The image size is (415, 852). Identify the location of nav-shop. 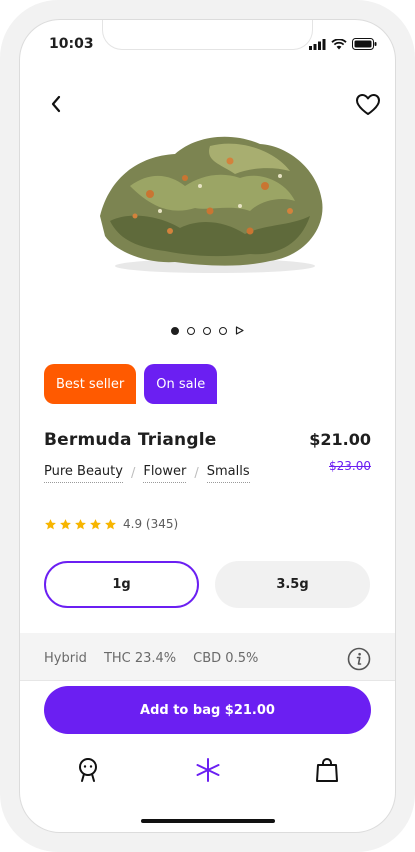
(208, 770).